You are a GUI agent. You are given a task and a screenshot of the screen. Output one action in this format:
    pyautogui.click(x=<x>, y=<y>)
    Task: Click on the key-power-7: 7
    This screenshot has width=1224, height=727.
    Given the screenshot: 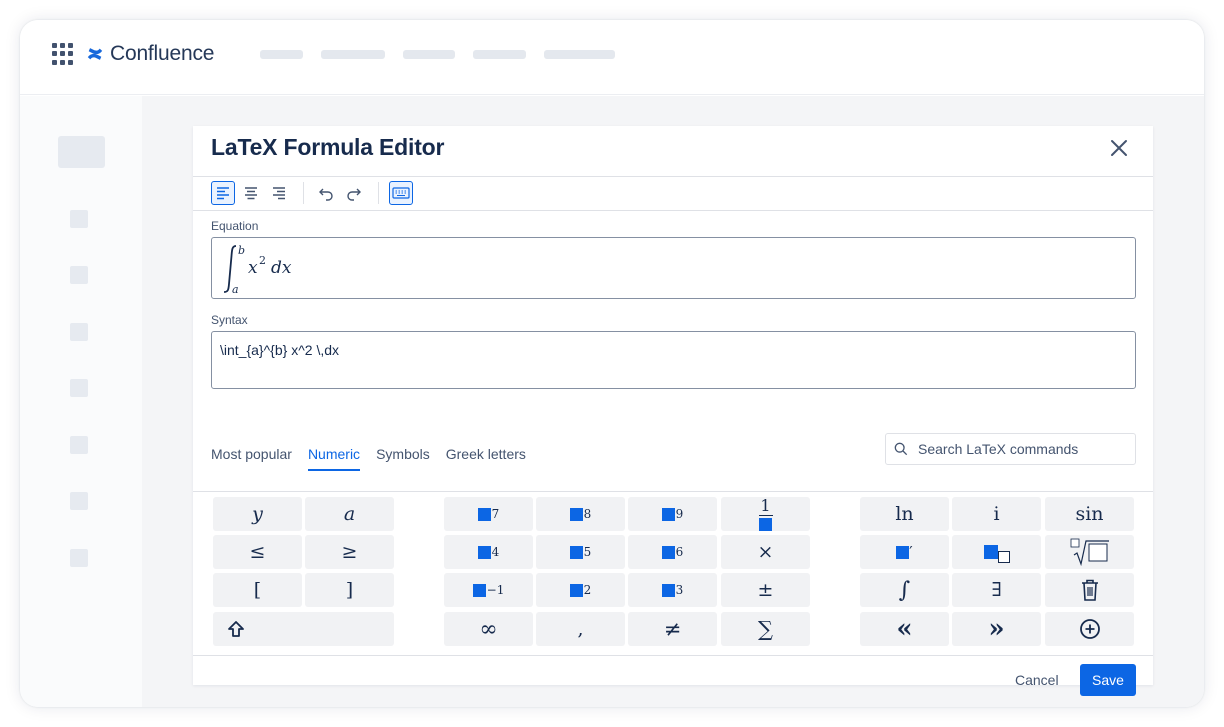 What is the action you would take?
    pyautogui.click(x=488, y=514)
    